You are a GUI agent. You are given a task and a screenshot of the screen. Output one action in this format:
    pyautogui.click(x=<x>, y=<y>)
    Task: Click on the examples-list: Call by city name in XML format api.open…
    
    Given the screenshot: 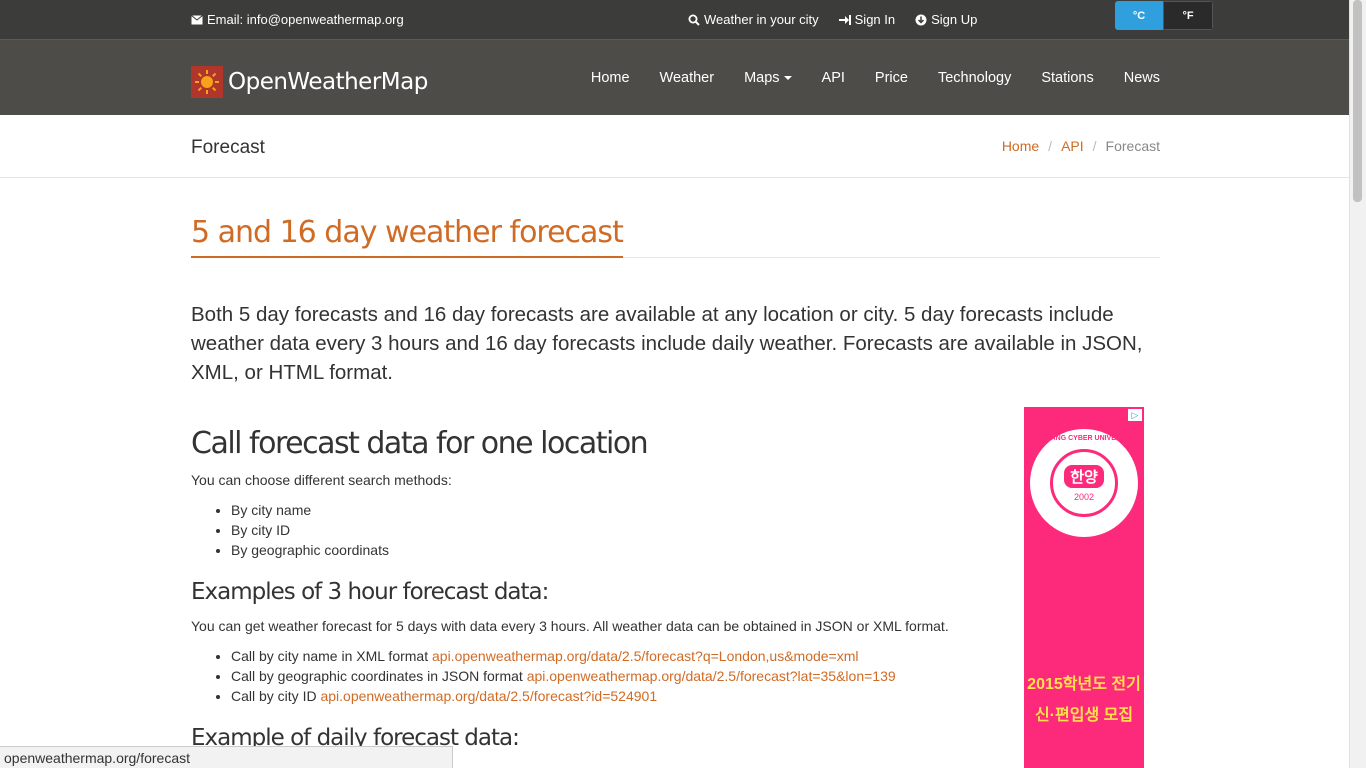 What is the action you would take?
    pyautogui.click(x=543, y=676)
    